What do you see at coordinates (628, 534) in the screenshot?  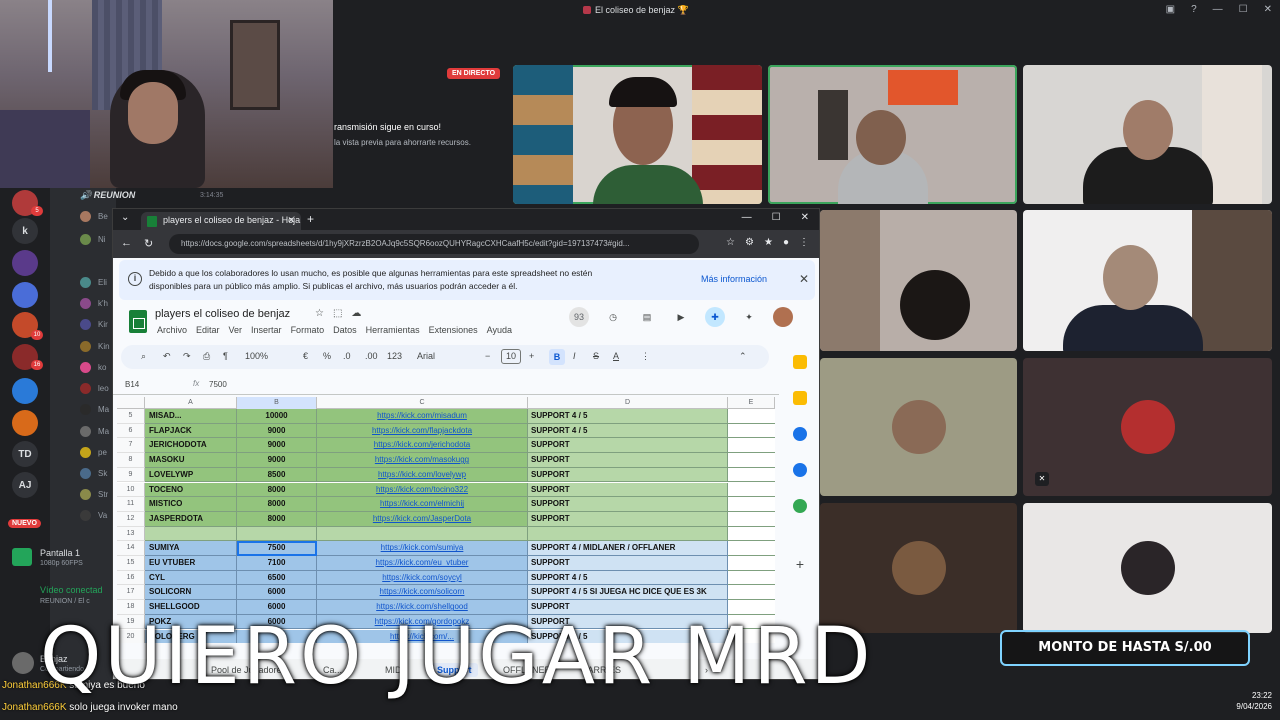 I see `cell-role` at bounding box center [628, 534].